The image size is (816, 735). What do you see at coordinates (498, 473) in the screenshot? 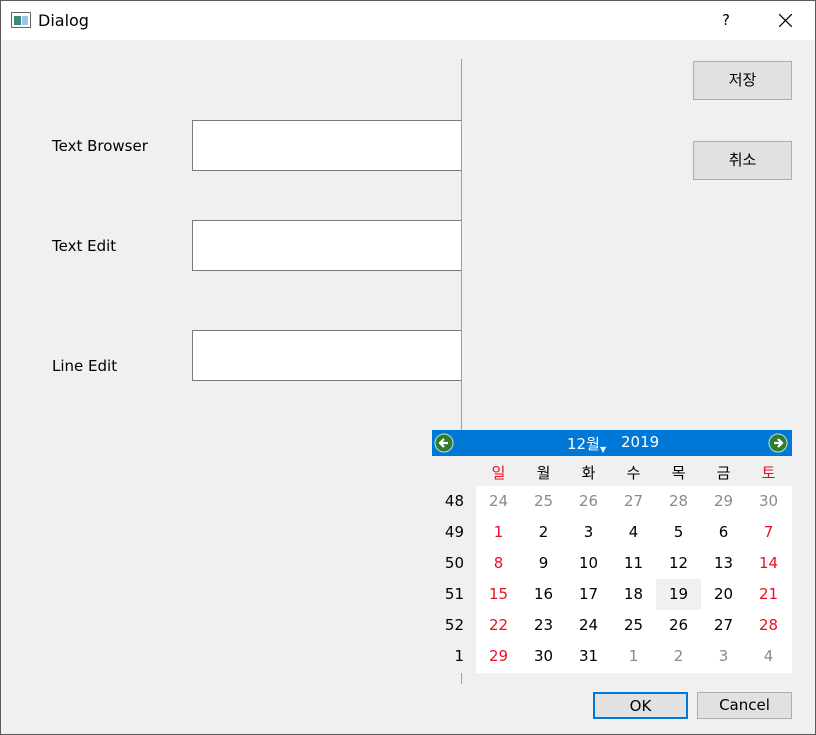
I see `day-of-week-label: 일` at bounding box center [498, 473].